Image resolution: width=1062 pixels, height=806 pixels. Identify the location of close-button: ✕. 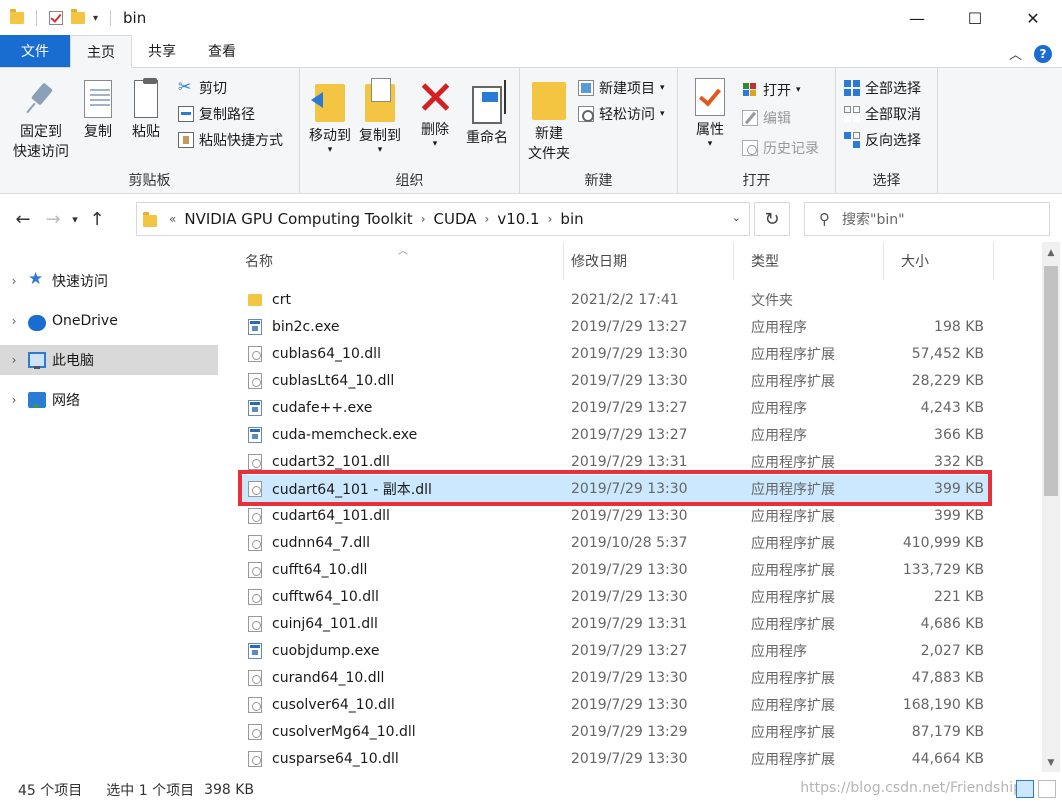
(1033, 18).